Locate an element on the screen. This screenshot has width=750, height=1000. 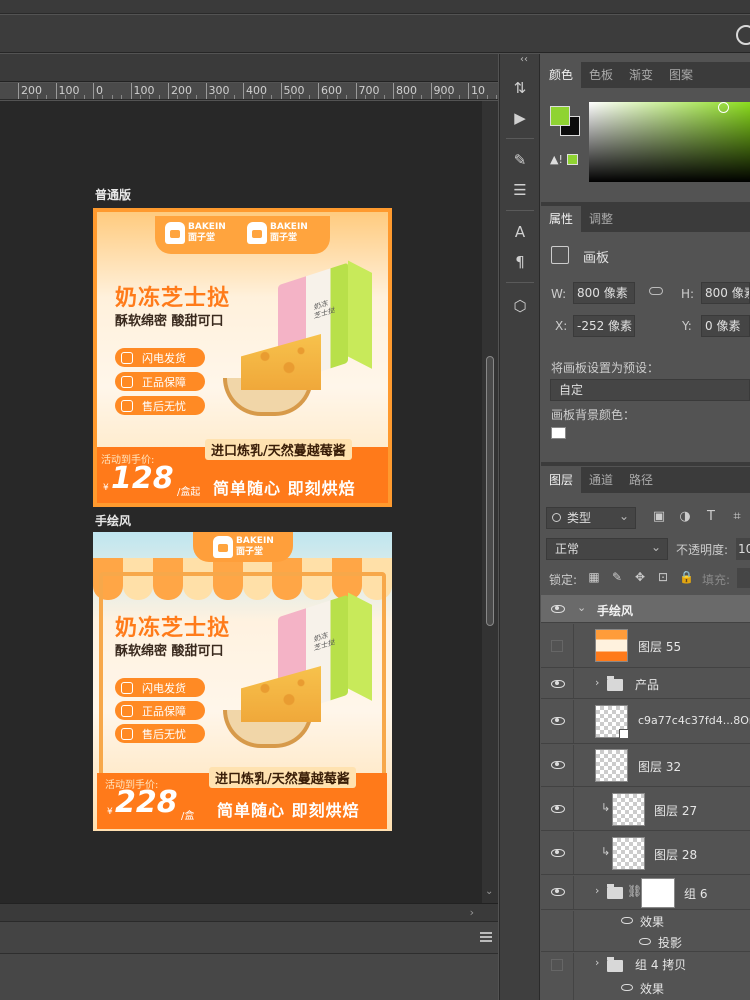
height-field: 800 像素 is located at coordinates (725, 293).